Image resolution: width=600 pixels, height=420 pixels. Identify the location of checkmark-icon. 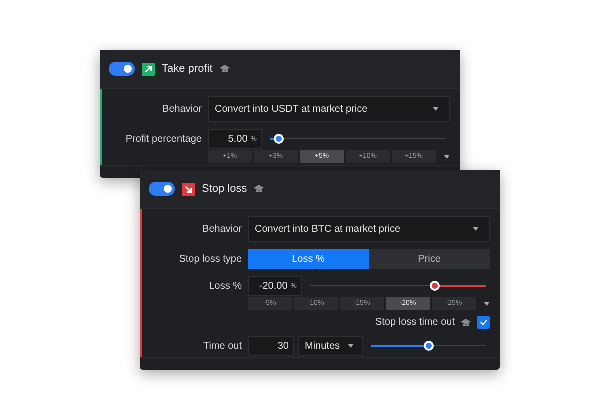
(484, 322).